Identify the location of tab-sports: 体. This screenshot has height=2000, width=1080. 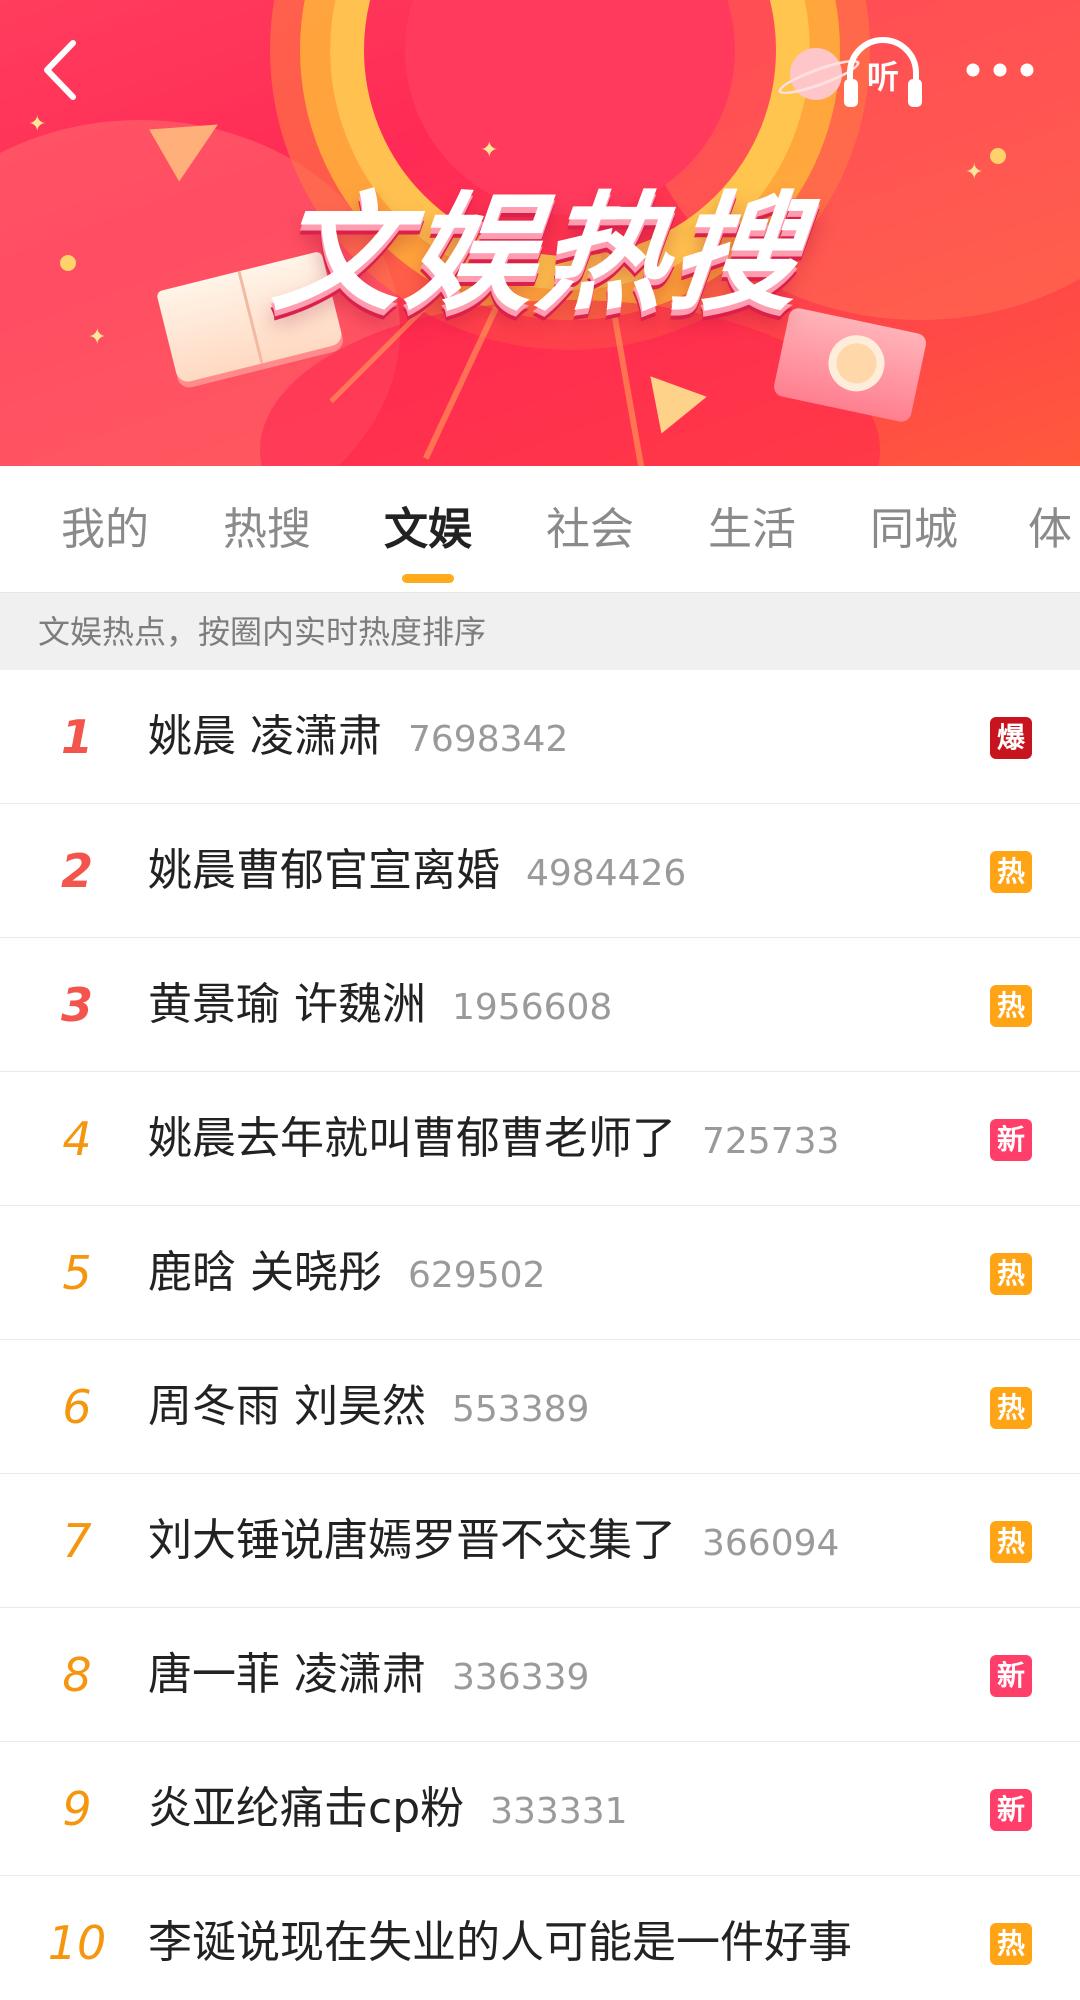
(1054, 530).